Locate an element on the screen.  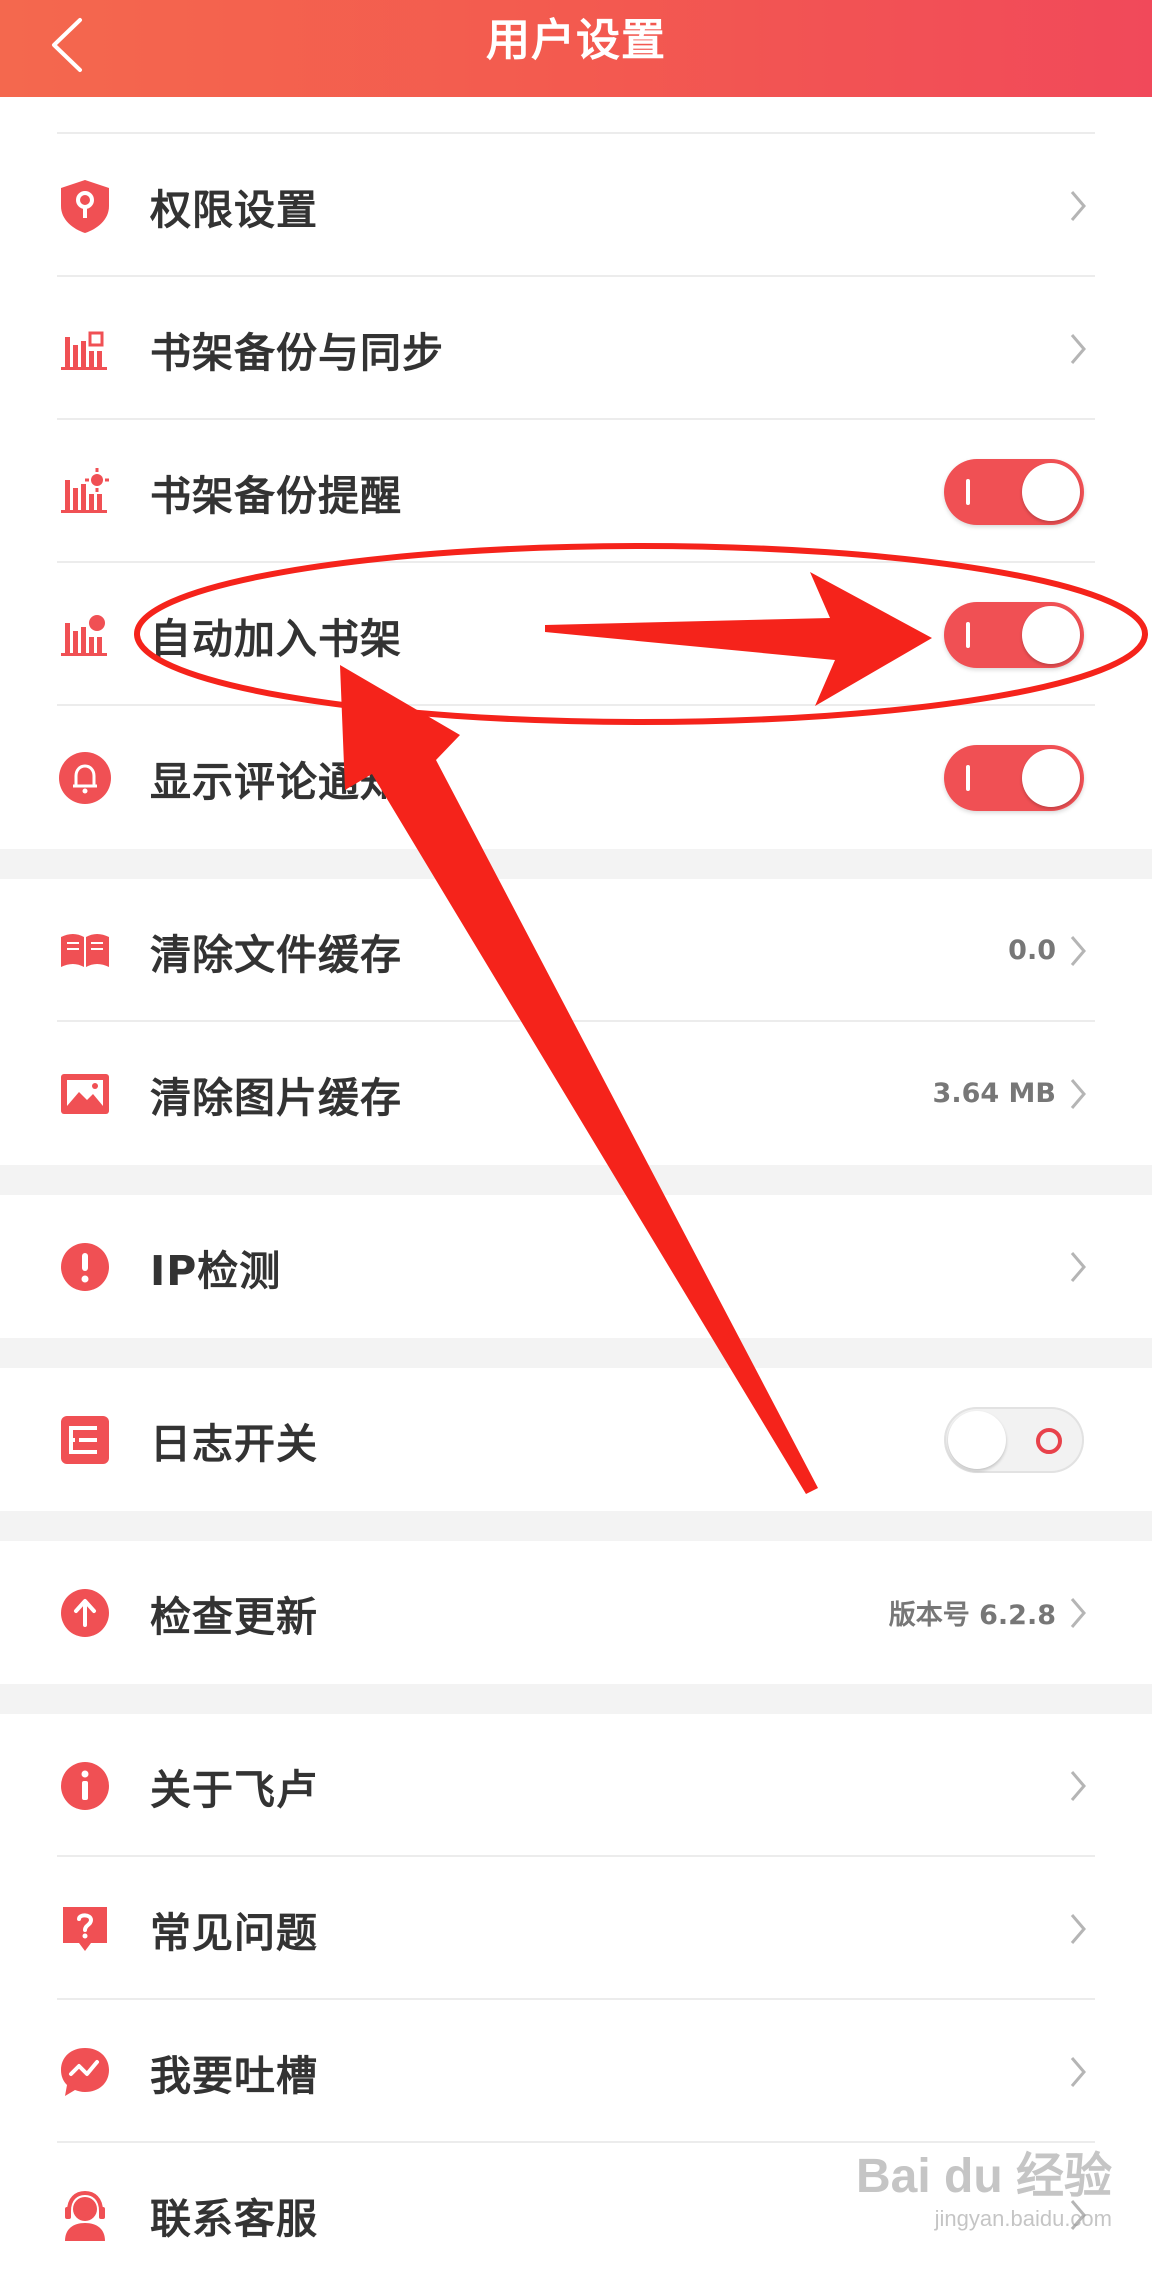
header-bar: 用户设置 is located at coordinates (576, 48).